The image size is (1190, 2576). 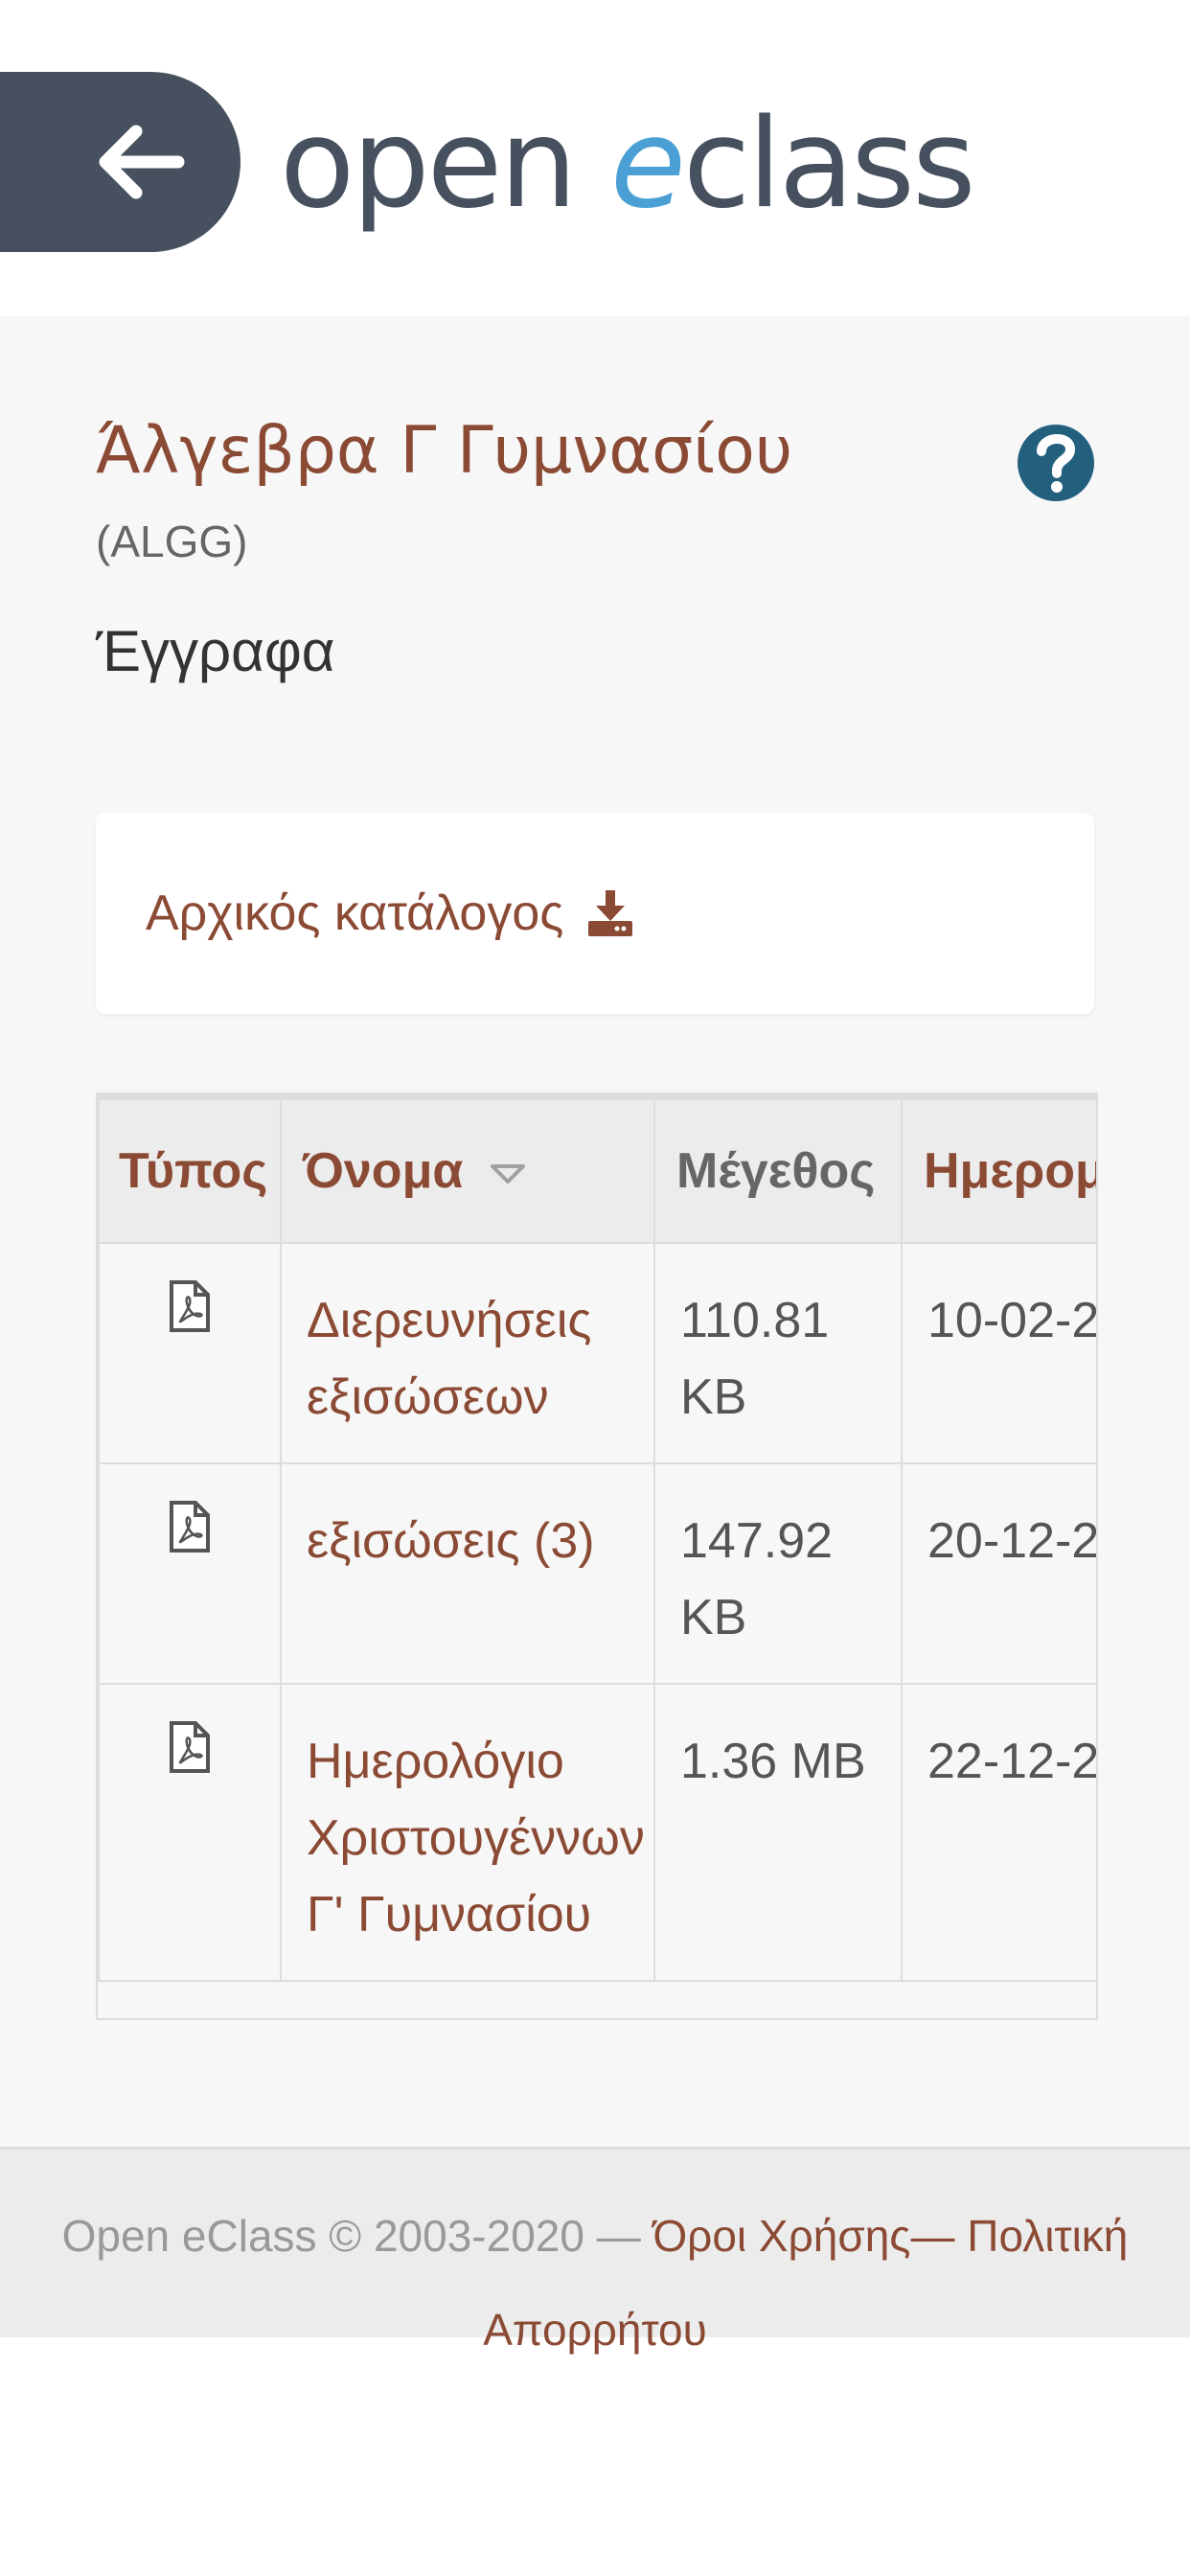 What do you see at coordinates (468, 1573) in the screenshot?
I see `name-cell: εξισώσεις (3)` at bounding box center [468, 1573].